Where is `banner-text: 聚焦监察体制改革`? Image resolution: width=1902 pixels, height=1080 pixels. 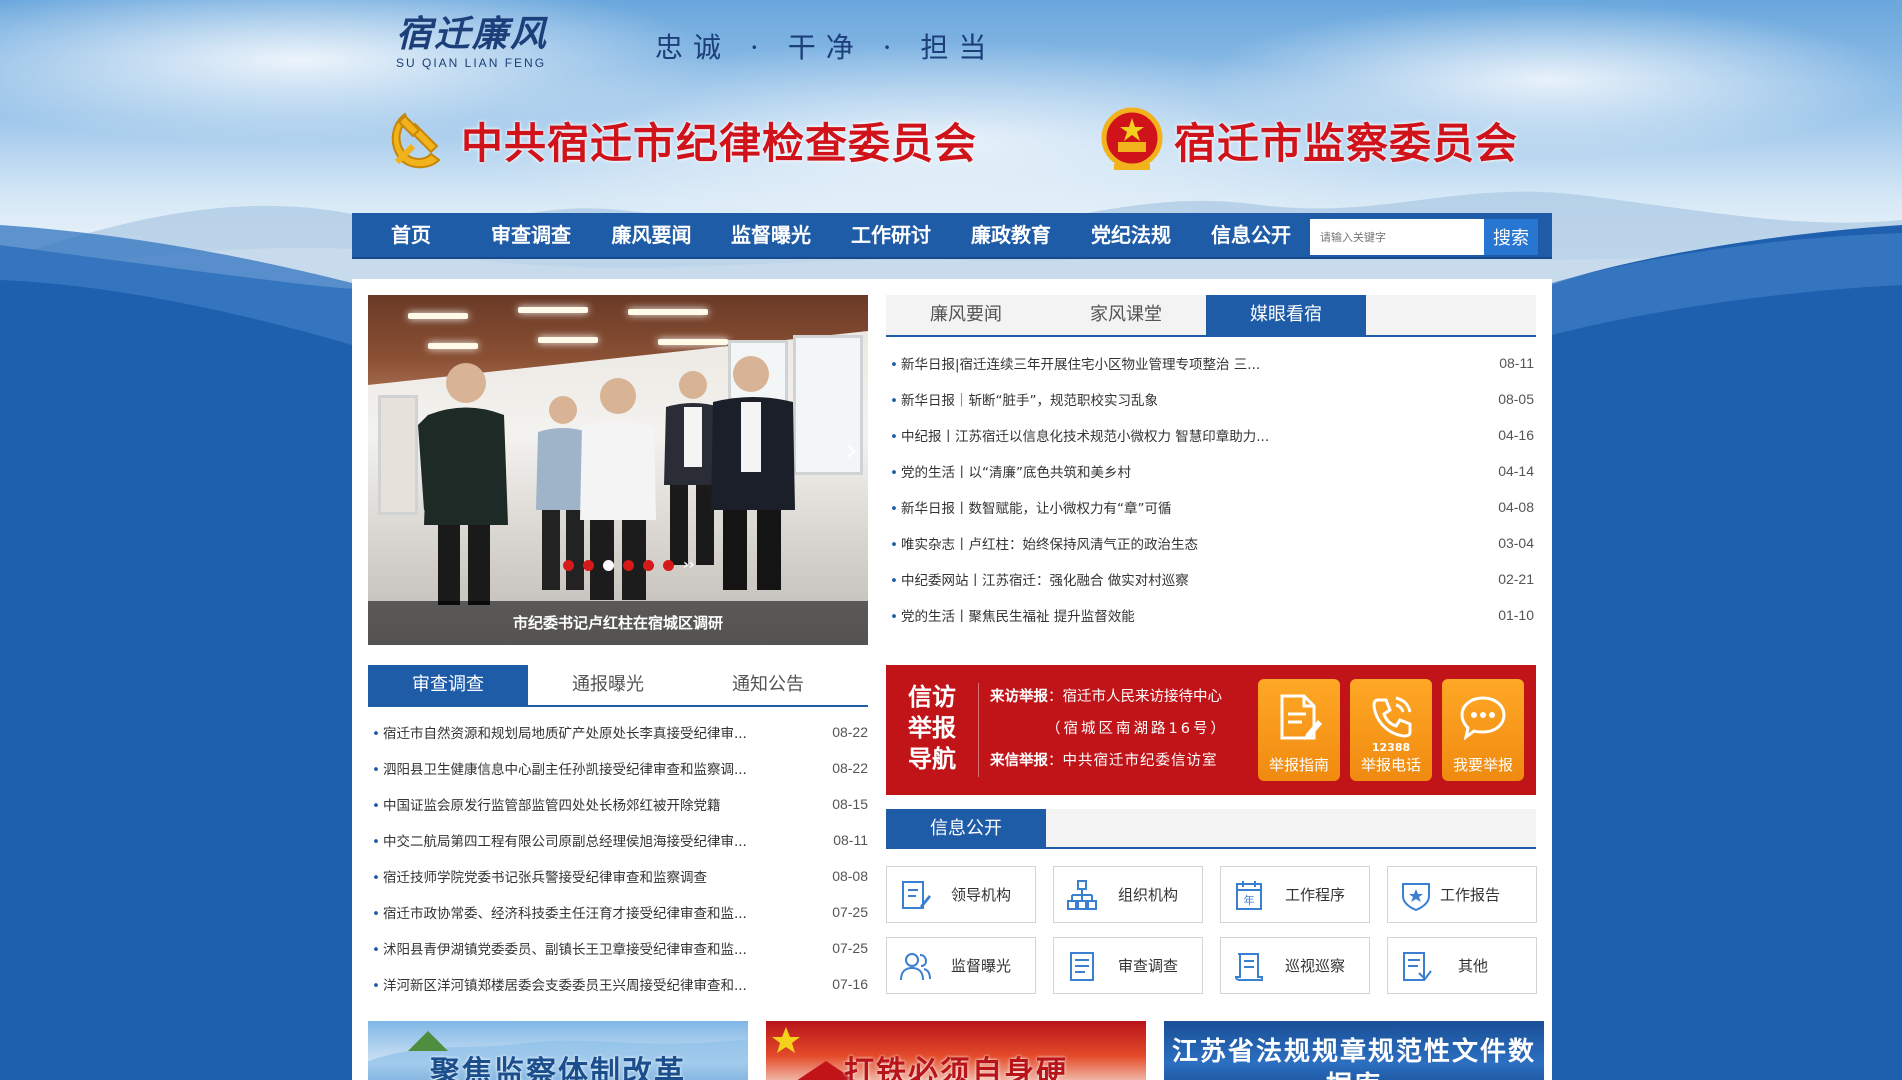
banner-text: 聚焦监察体制改革 is located at coordinates (558, 1067).